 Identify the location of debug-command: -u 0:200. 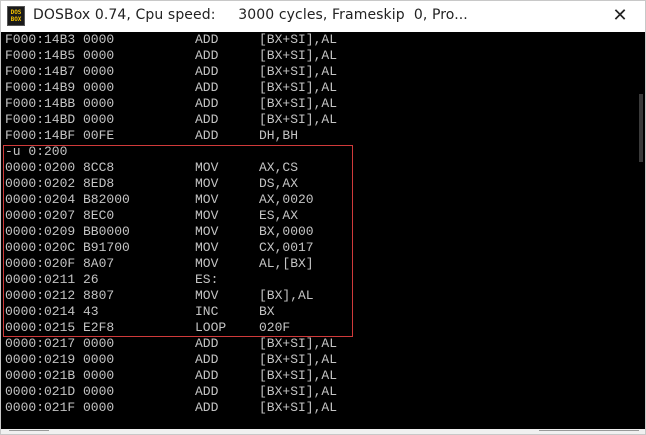
(36, 151).